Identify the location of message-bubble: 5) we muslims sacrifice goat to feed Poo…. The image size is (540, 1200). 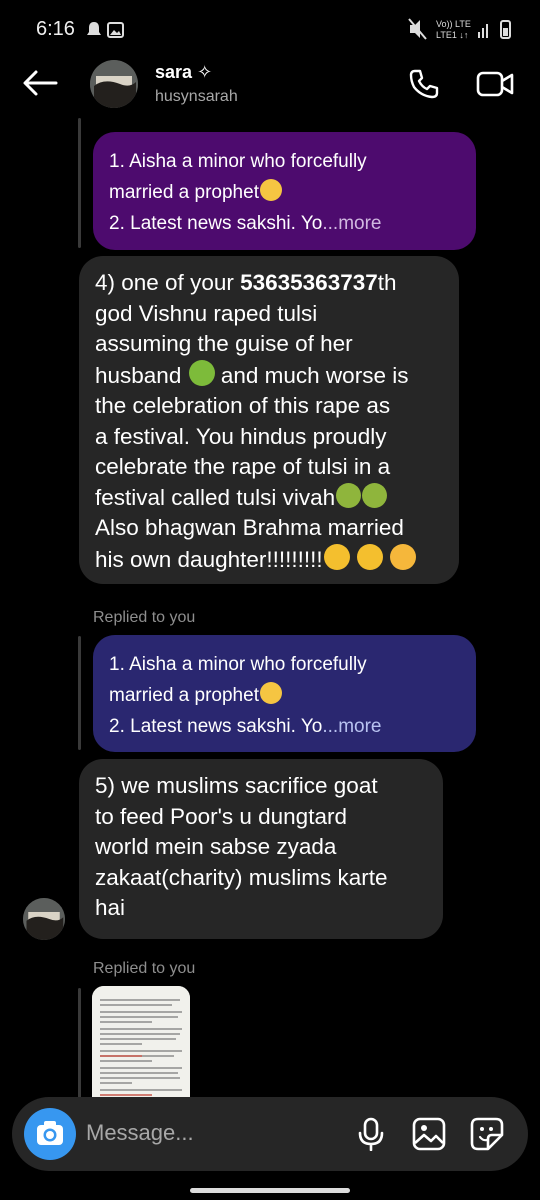
(261, 849).